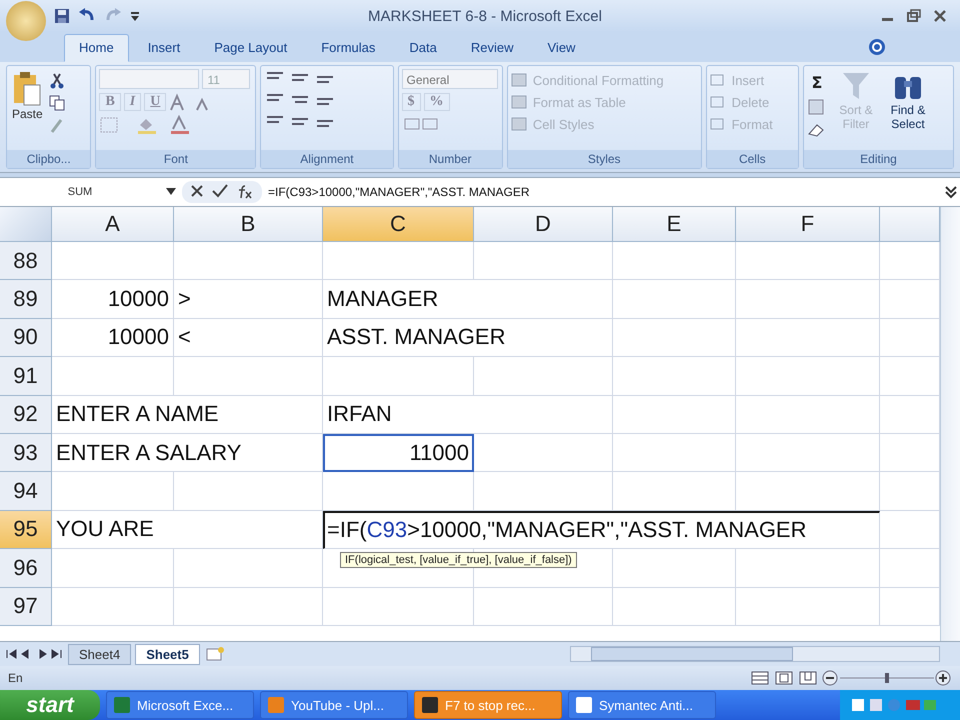  Describe the element at coordinates (458, 560) in the screenshot. I see `function-tooltip: IF(logical_test, [value_if_true], [value_if_false])` at that location.